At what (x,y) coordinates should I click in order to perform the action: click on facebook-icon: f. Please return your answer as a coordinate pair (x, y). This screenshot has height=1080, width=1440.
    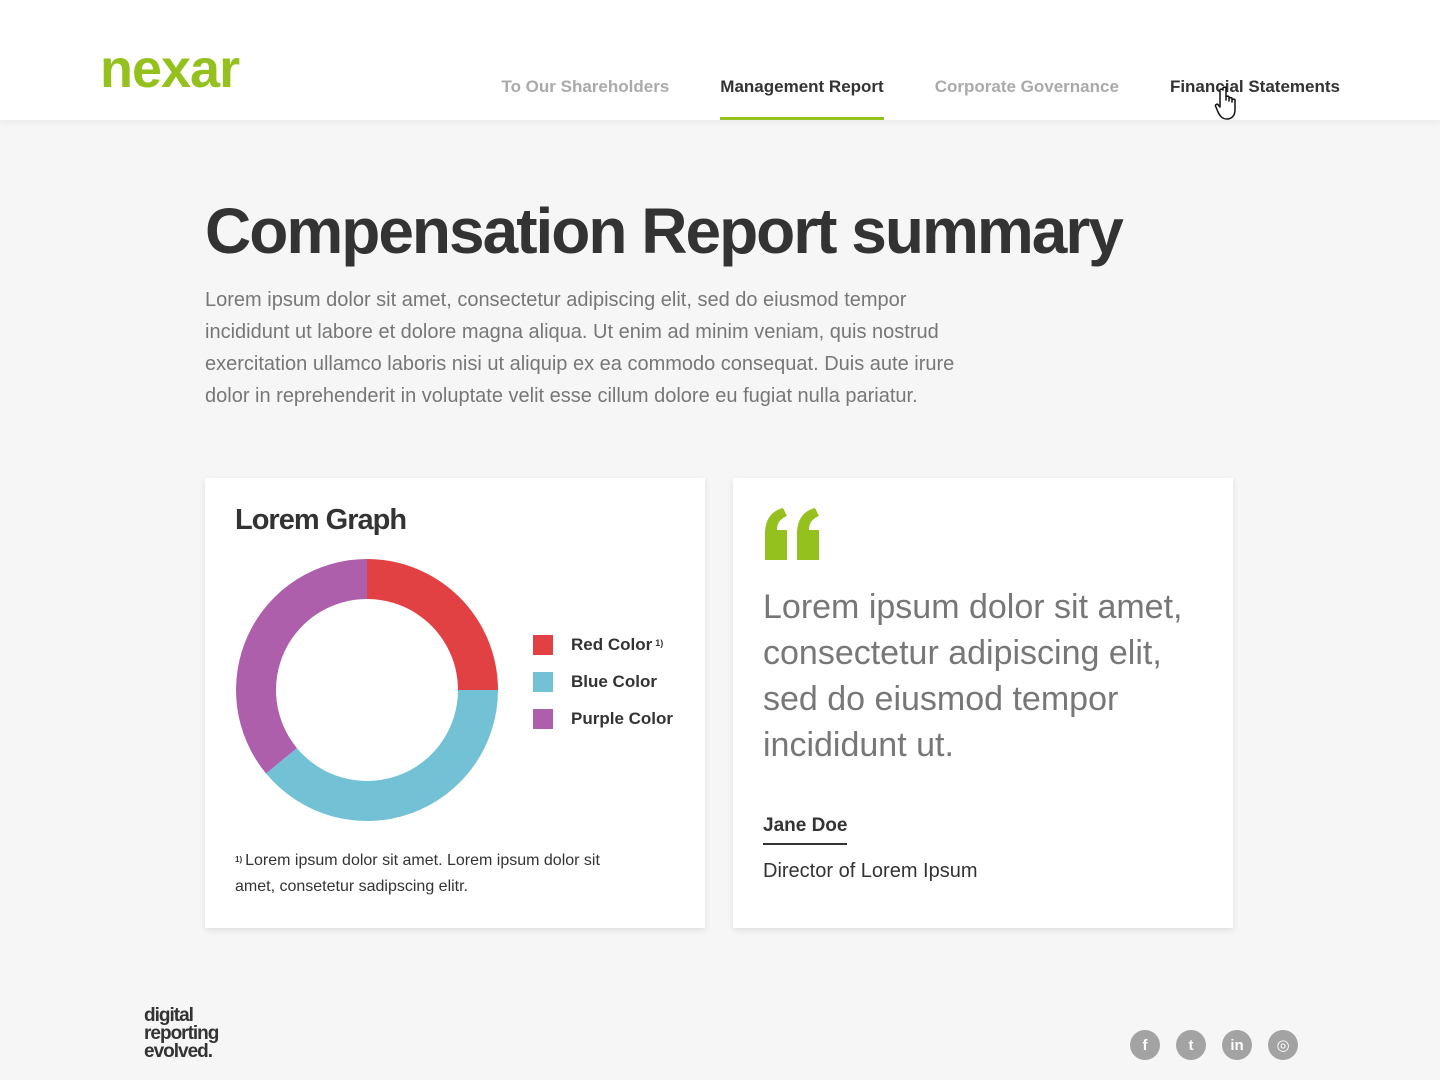
    Looking at the image, I should click on (1145, 1045).